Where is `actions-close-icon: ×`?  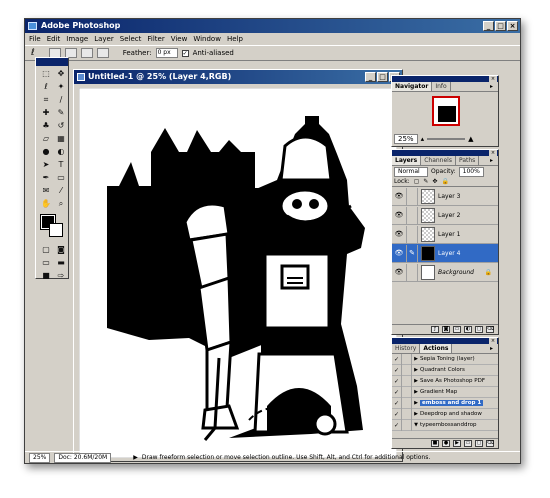
actions-close-icon: × is located at coordinates (493, 341).